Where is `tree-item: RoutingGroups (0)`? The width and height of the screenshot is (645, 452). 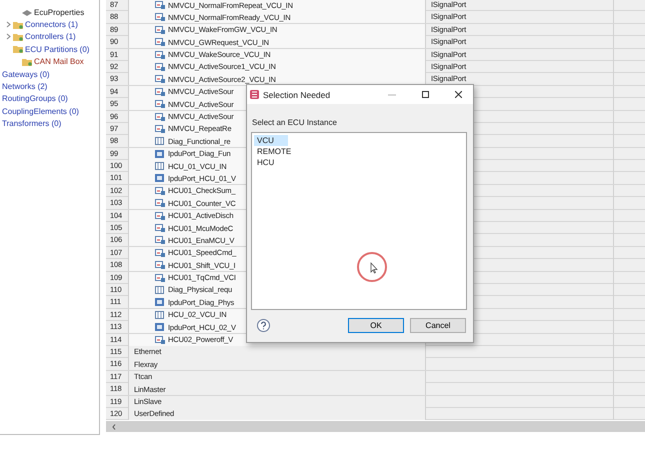
tree-item: RoutingGroups (0) is located at coordinates (35, 99).